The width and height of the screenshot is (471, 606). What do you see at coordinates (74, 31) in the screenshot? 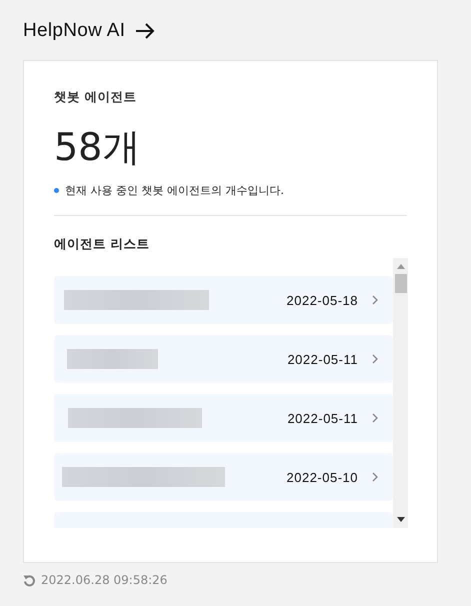
I see `page-title: HelpNow AI` at bounding box center [74, 31].